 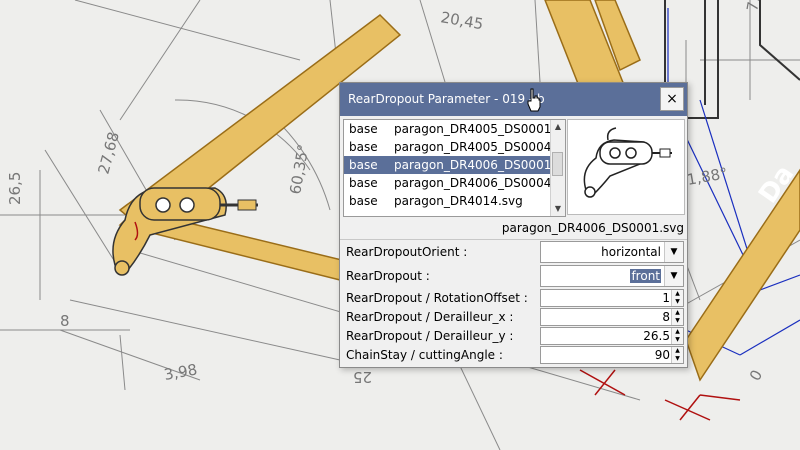 I want to click on reardropout-select-value: front, so click(x=645, y=276).